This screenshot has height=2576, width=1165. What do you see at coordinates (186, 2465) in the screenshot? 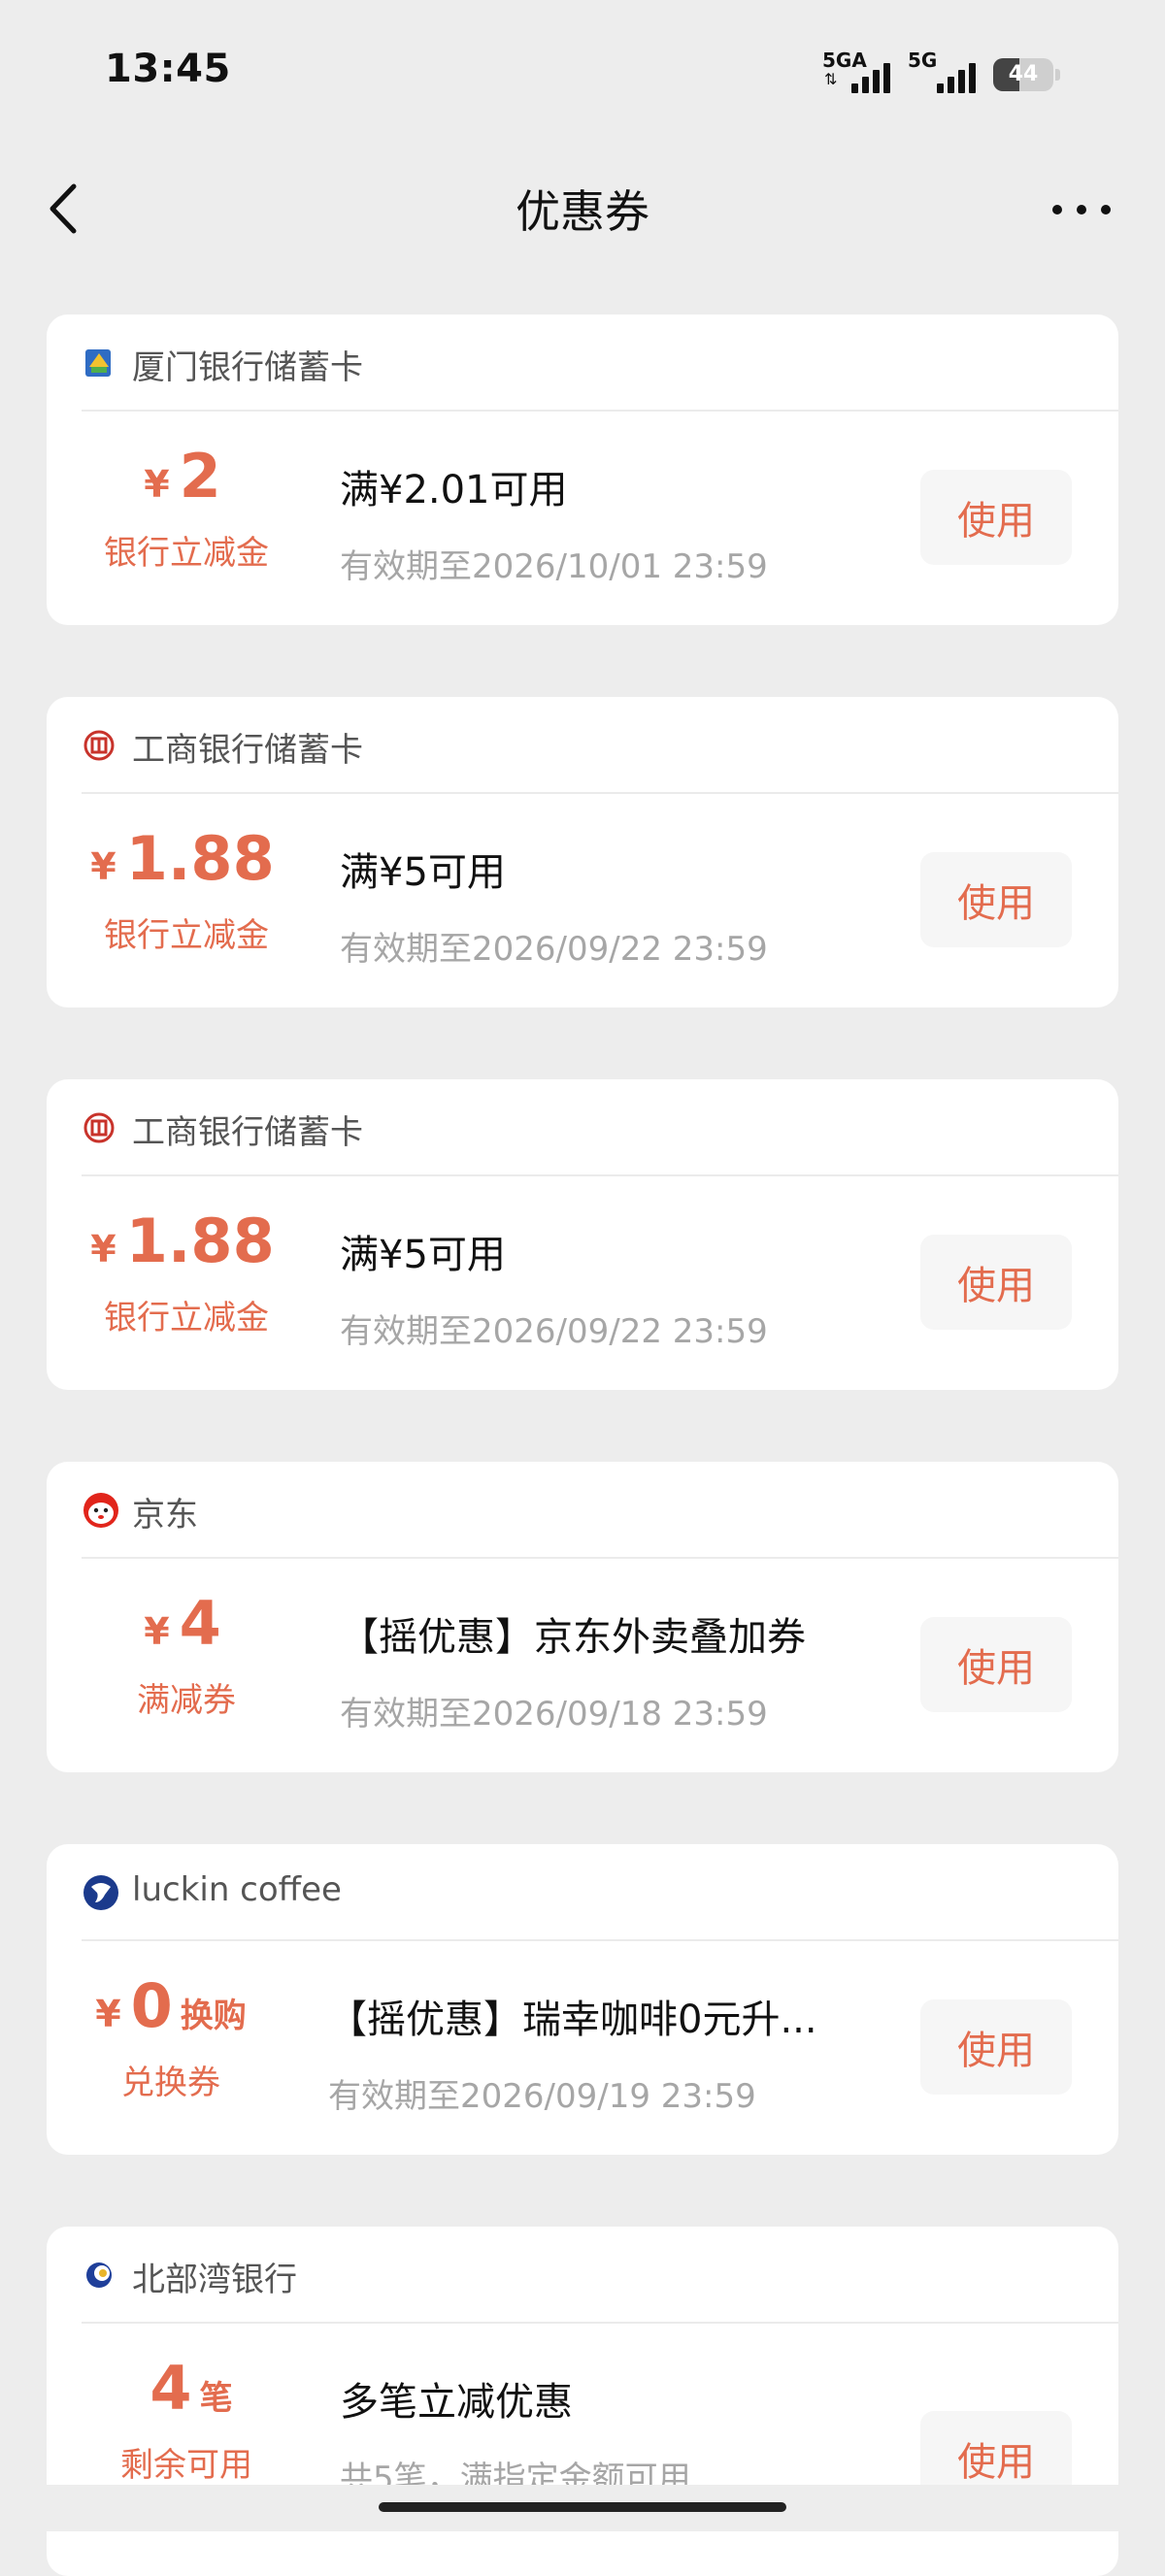
I see `coupon-type: 剩余可用` at bounding box center [186, 2465].